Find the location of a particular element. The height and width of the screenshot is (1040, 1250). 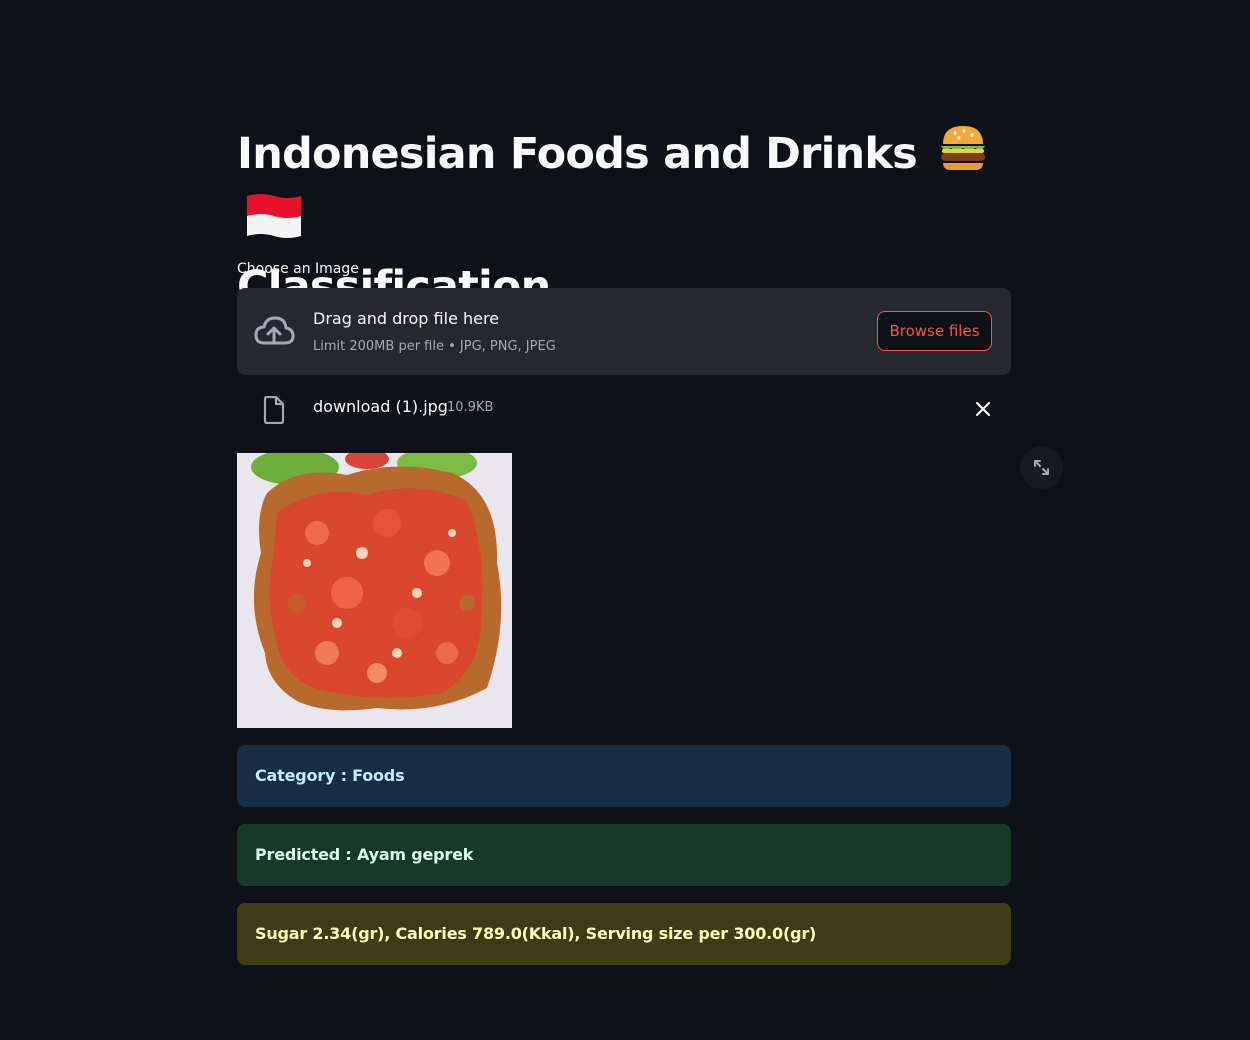

file-icon is located at coordinates (274, 410).